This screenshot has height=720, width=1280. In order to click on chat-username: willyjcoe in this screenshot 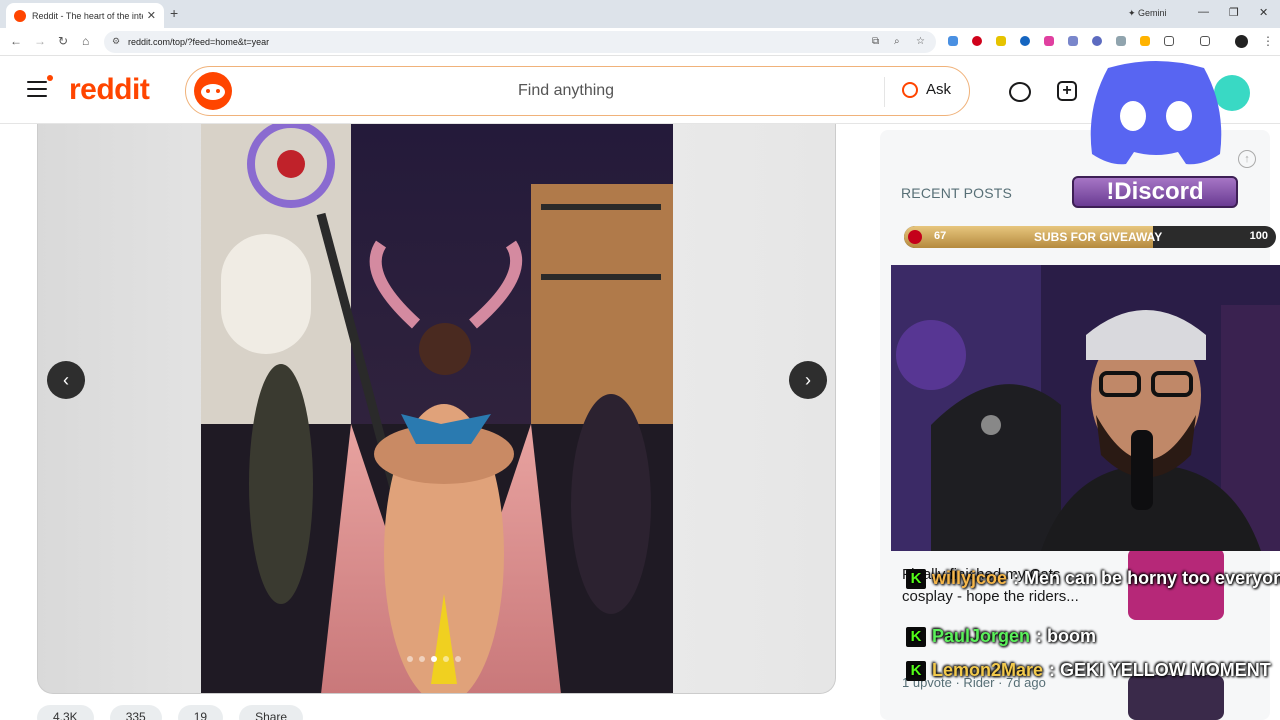, I will do `click(970, 578)`.